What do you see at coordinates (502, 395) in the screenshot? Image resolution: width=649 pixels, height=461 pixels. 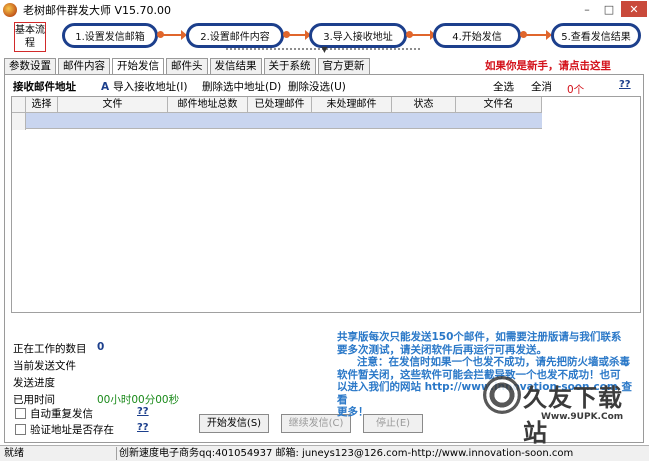 I see `watermark-logo-icon` at bounding box center [502, 395].